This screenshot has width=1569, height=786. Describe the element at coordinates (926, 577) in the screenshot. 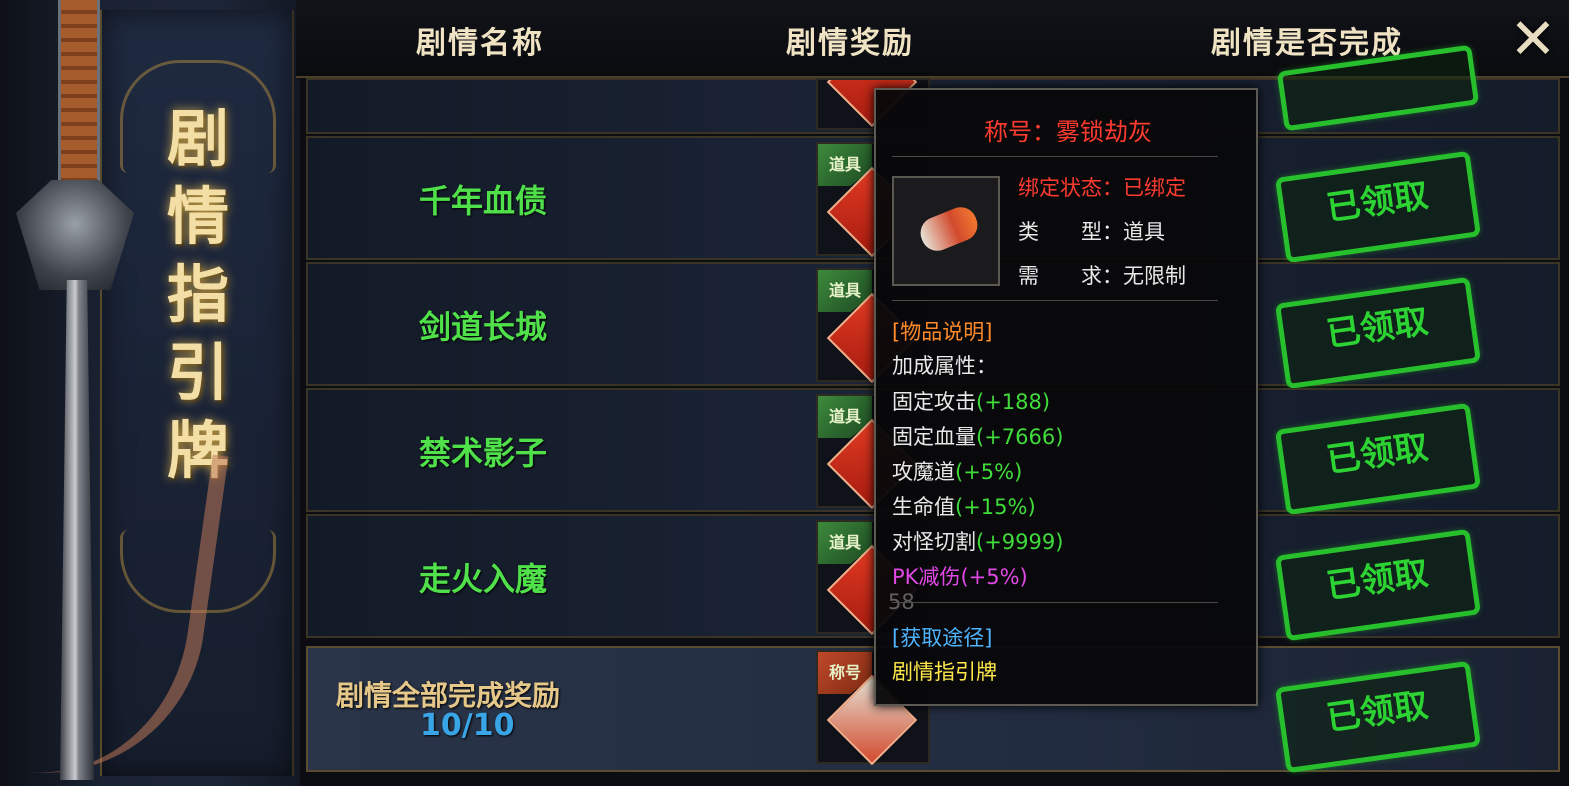

I see `stat-name: PK减伤` at that location.